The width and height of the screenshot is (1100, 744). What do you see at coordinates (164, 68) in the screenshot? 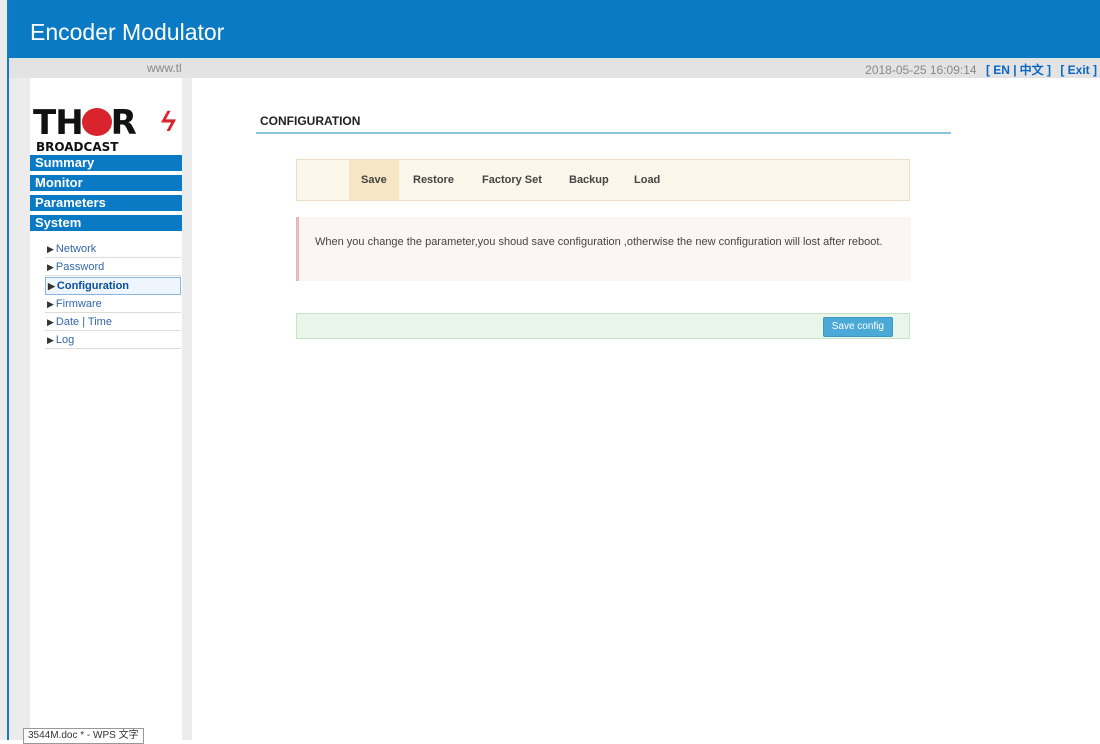
I see `site-url: www.tl` at bounding box center [164, 68].